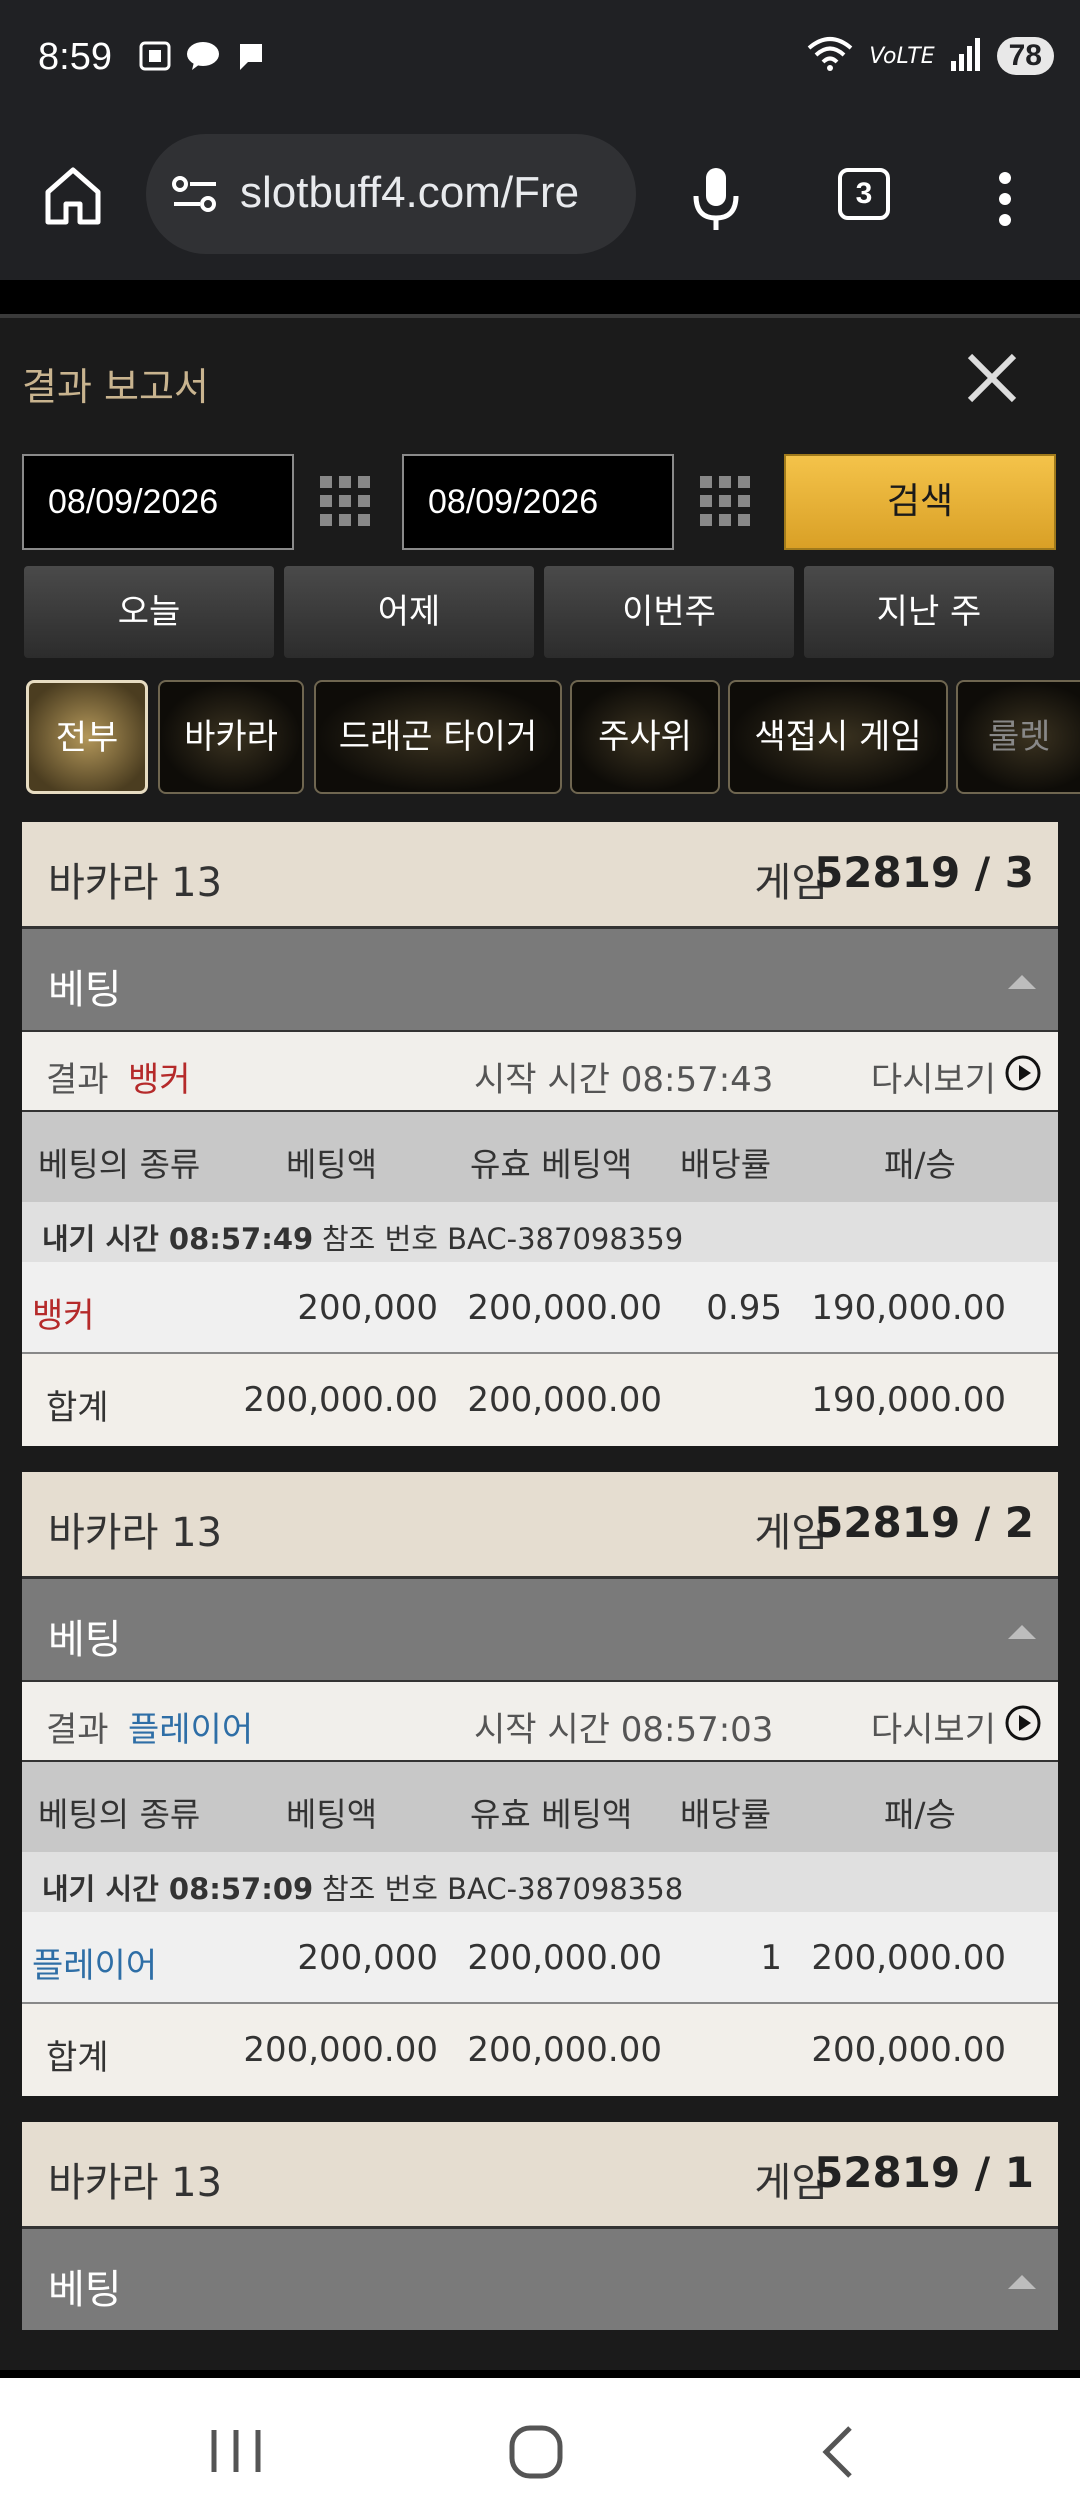  Describe the element at coordinates (1025, 56) in the screenshot. I see `battery-level: 78` at that location.